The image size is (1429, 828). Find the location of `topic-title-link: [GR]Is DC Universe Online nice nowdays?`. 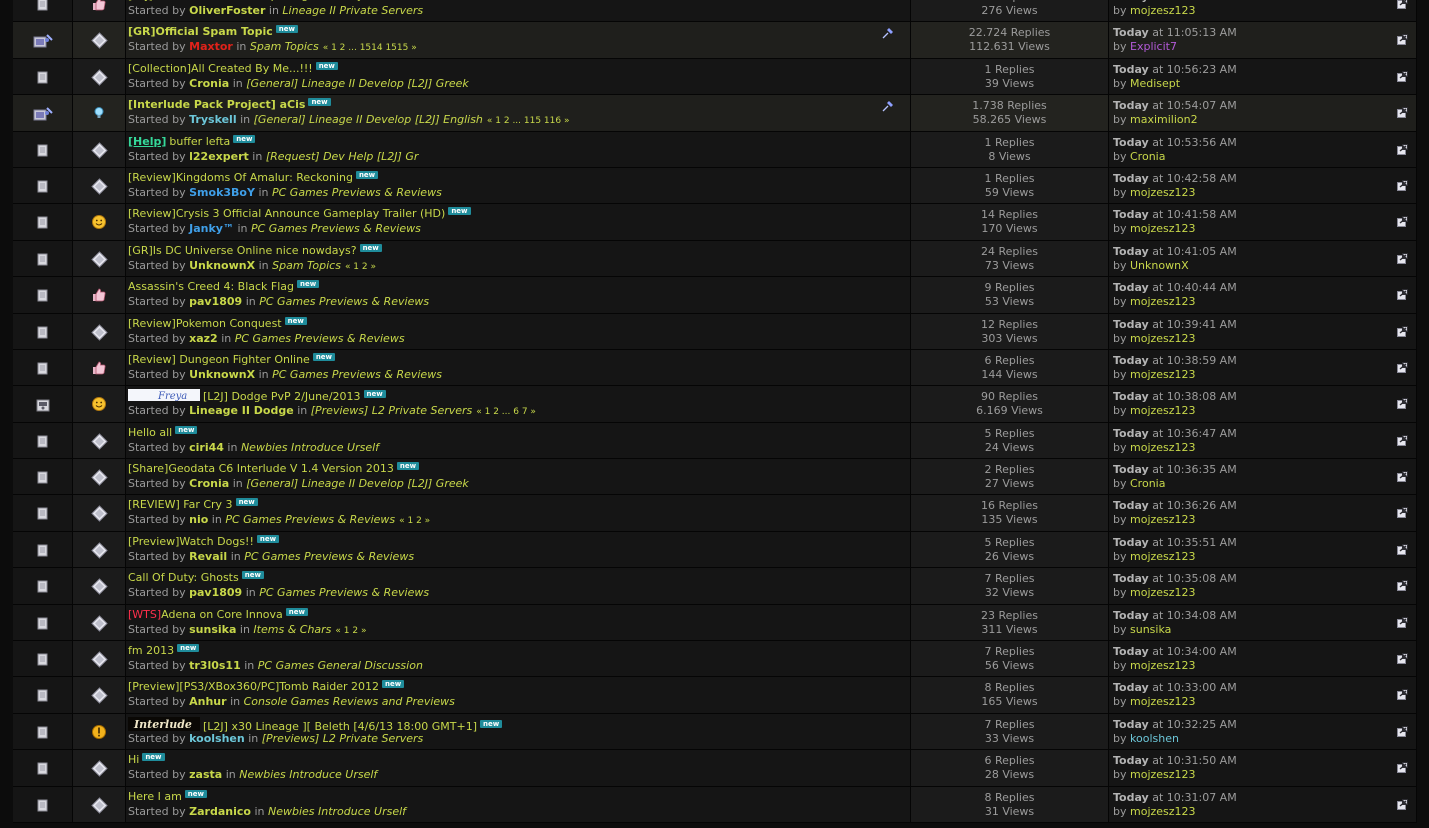

topic-title-link: [GR]Is DC Universe Online nice nowdays? is located at coordinates (242, 250).